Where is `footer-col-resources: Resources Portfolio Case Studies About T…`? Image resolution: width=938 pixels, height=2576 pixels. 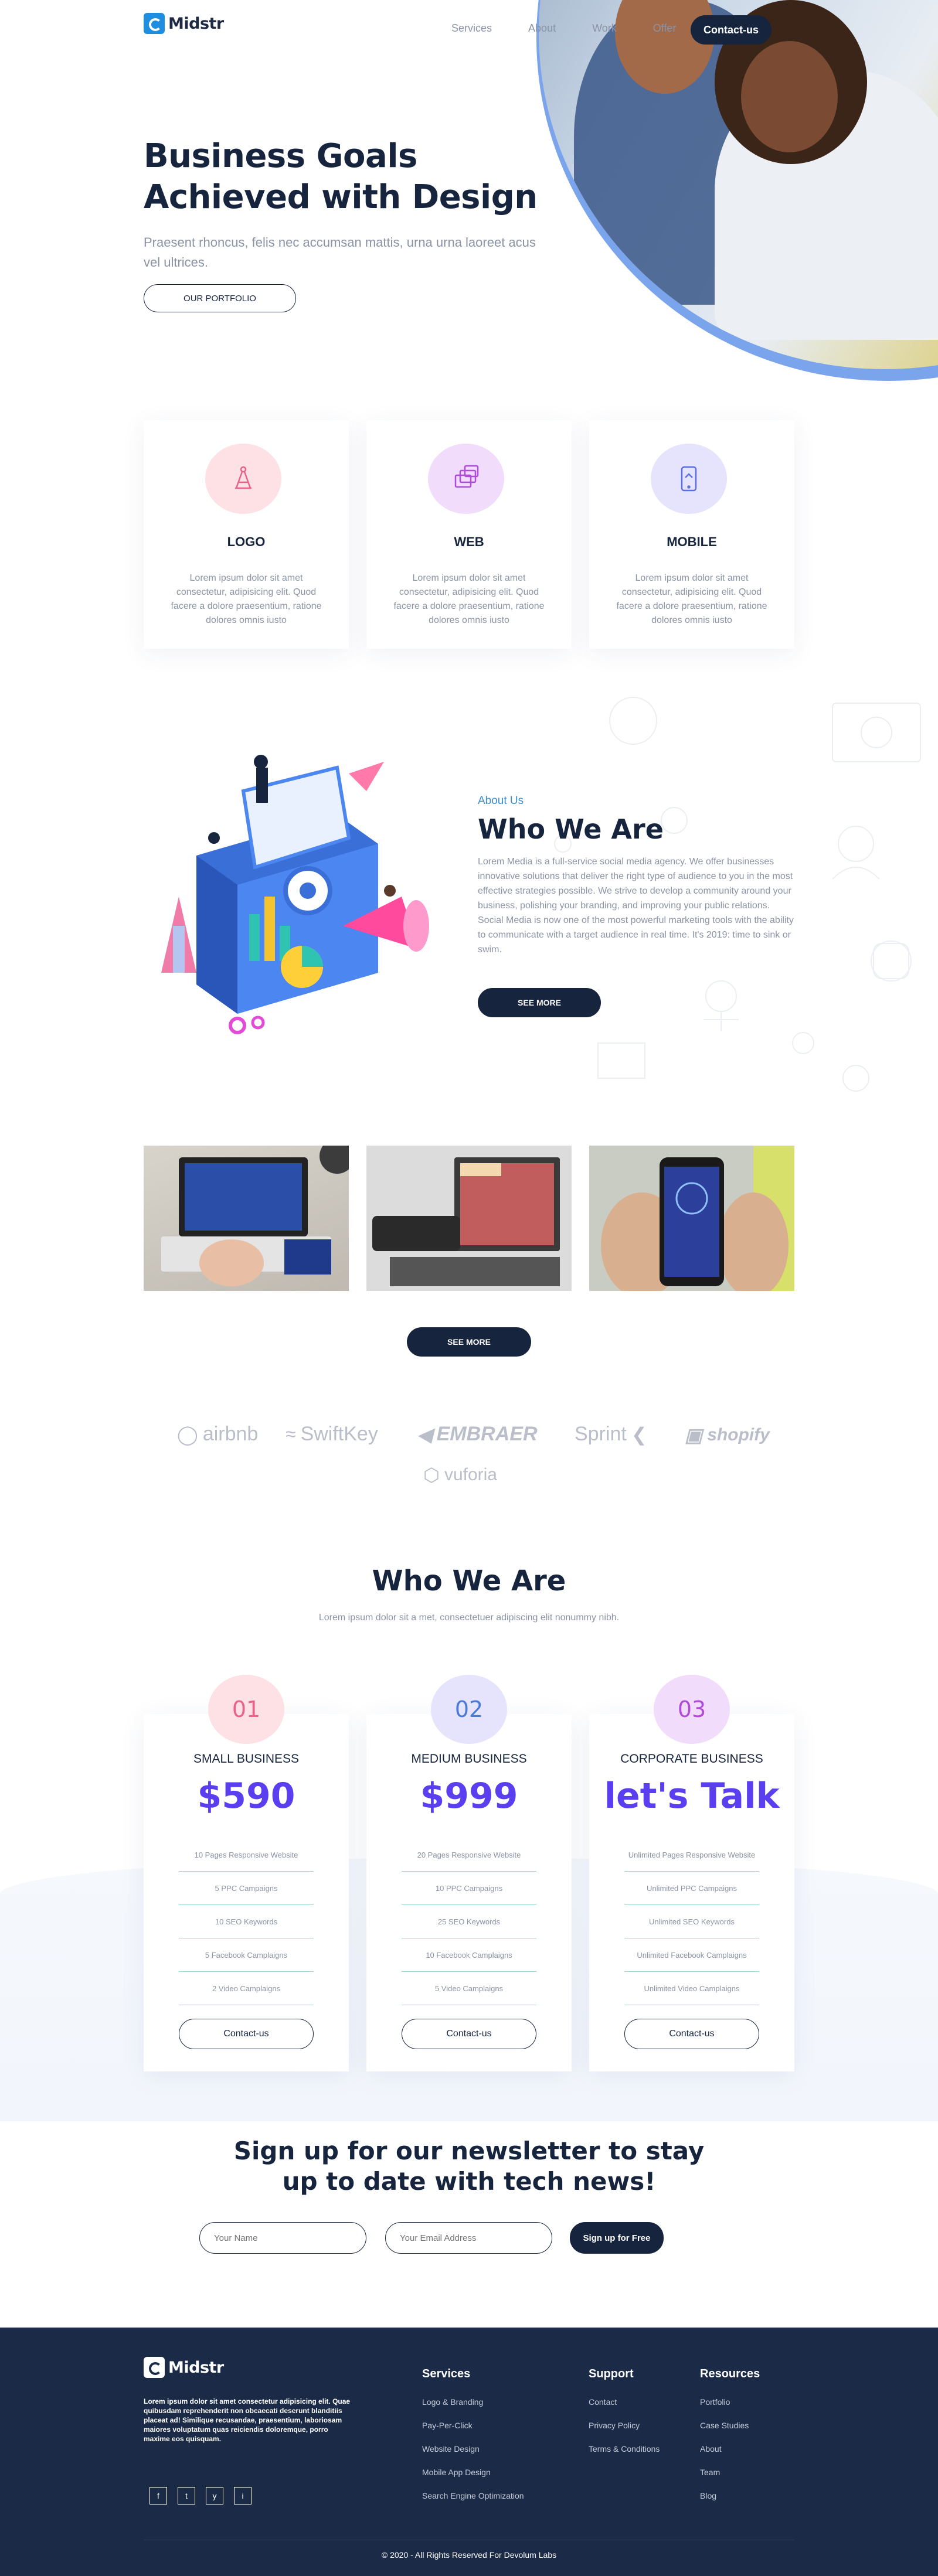
footer-col-resources: Resources Portfolio Case Studies About T… is located at coordinates (730, 2440).